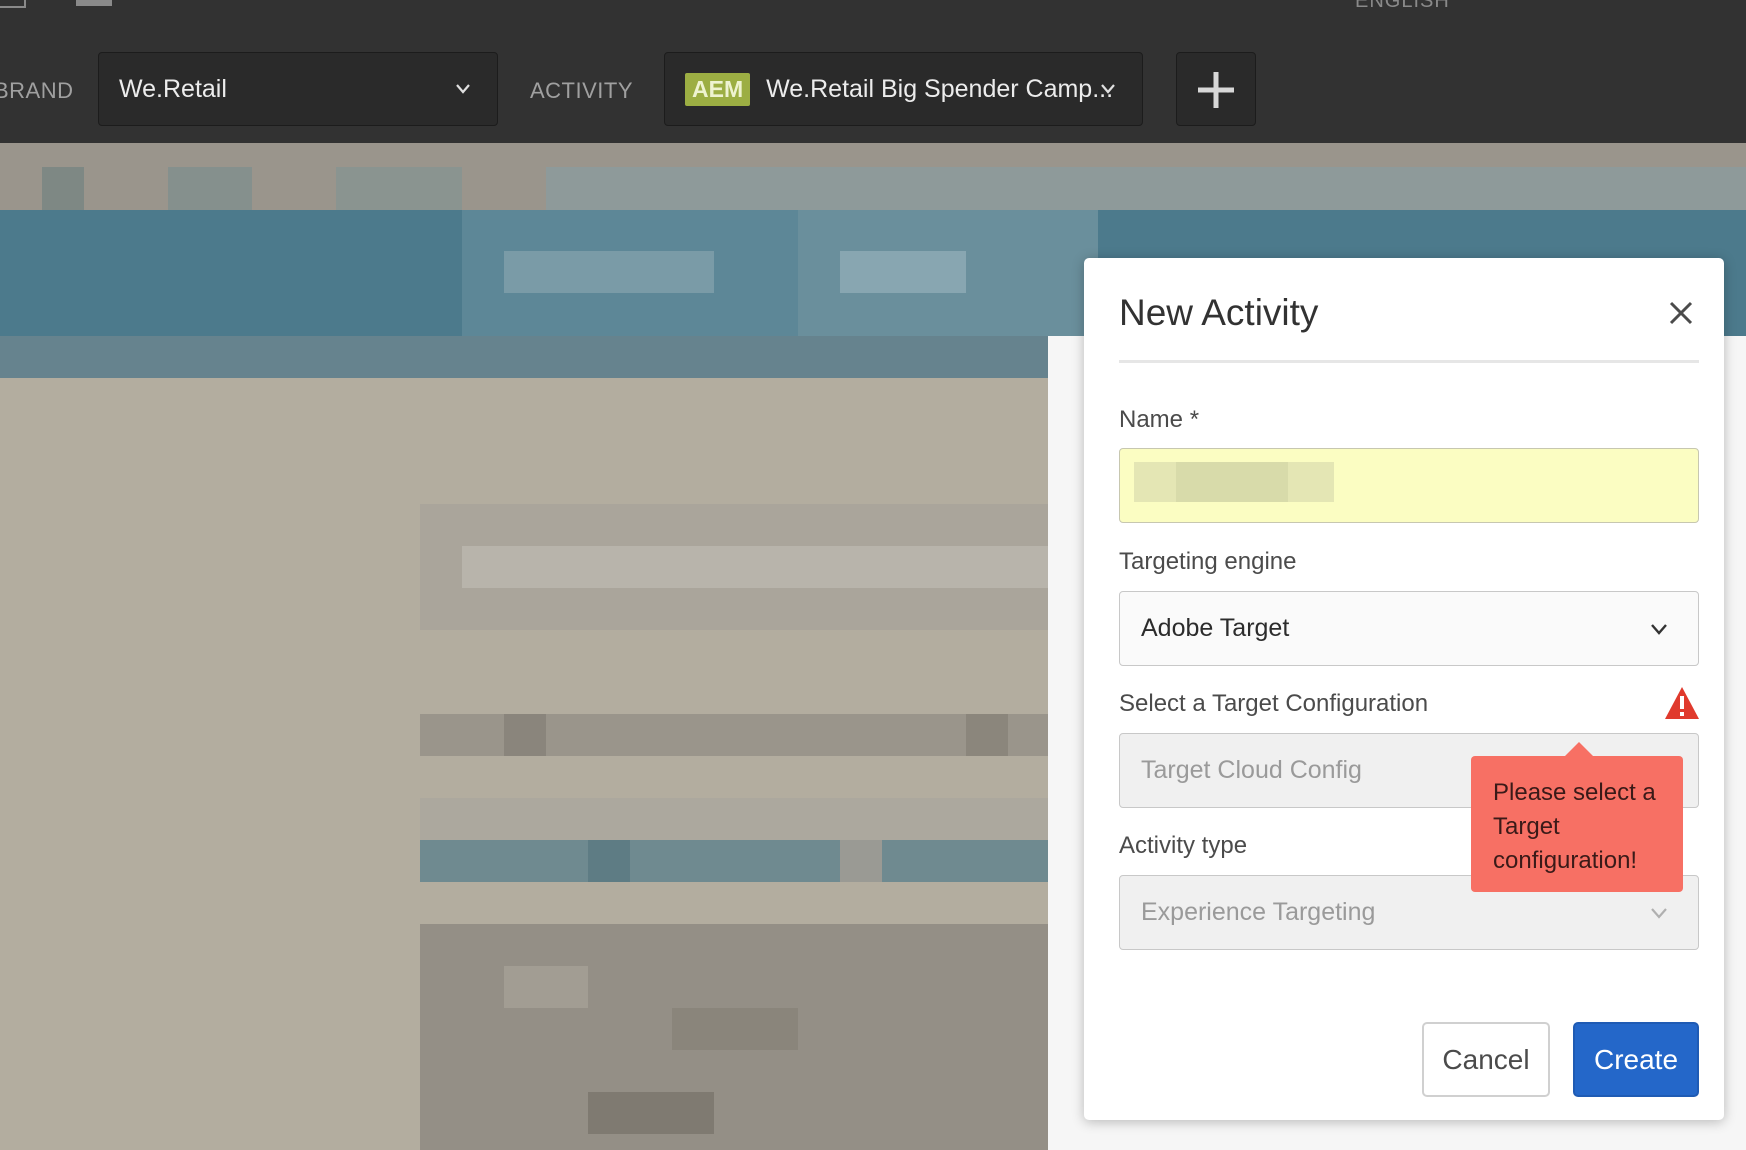  I want to click on bg-strip, so click(1146, 188).